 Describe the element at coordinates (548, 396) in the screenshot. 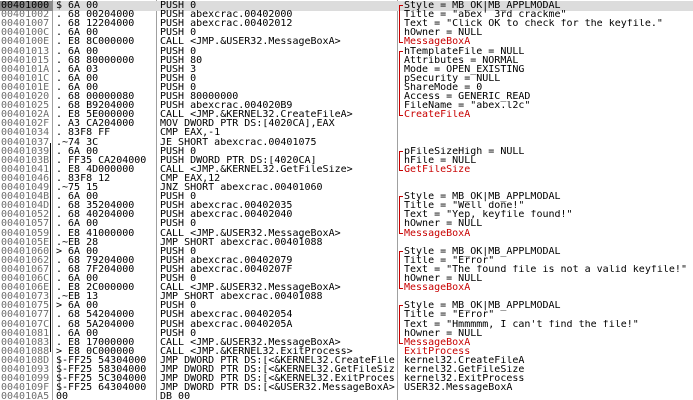

I see `comment-cell` at that location.